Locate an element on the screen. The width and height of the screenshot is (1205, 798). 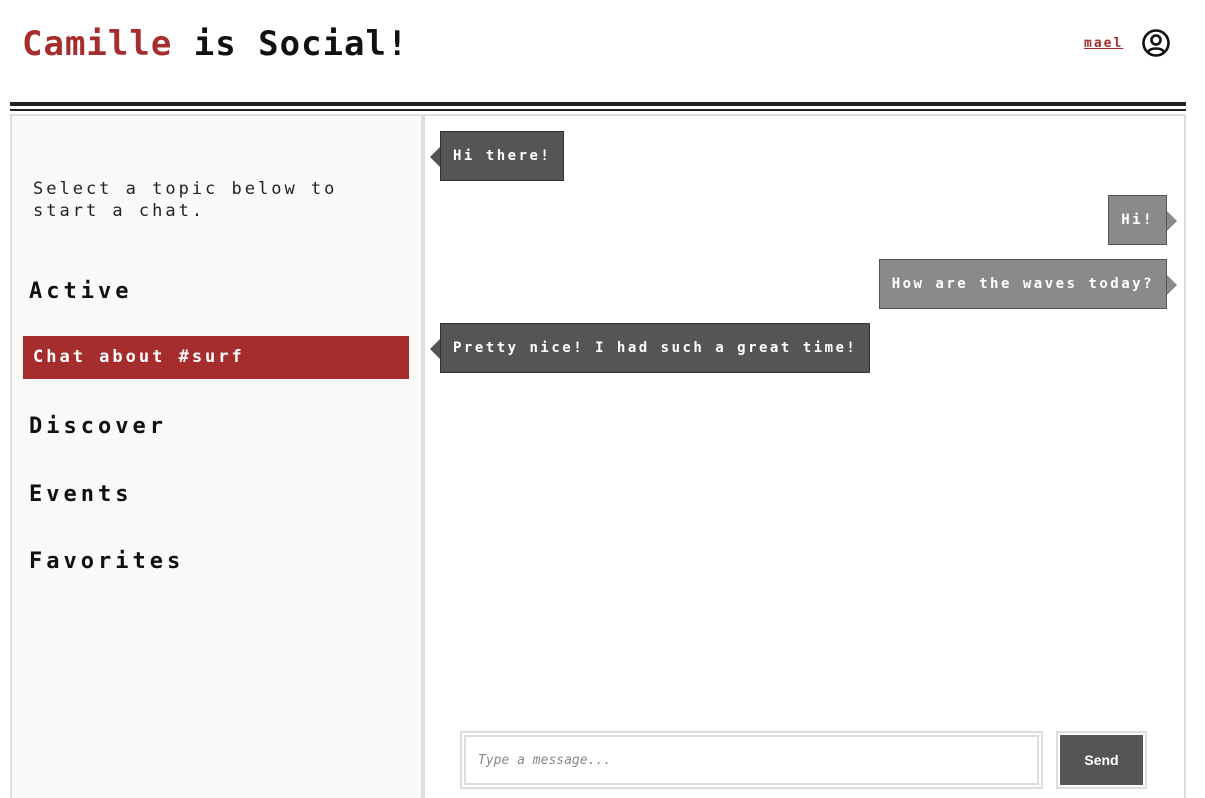
message-outgoing: Hi! is located at coordinates (1142, 220).